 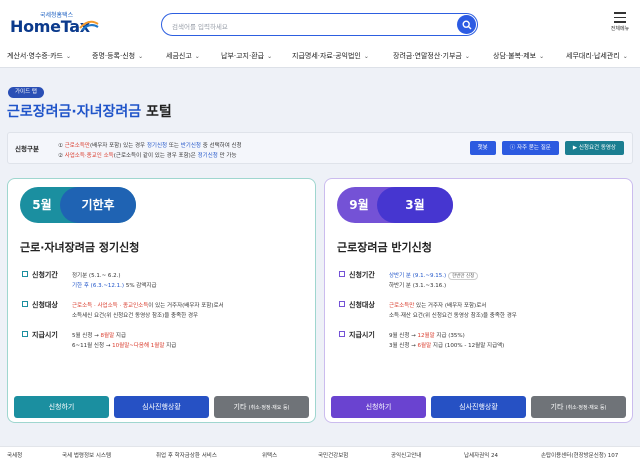 I want to click on target-label: 신청대상, so click(x=40, y=305).